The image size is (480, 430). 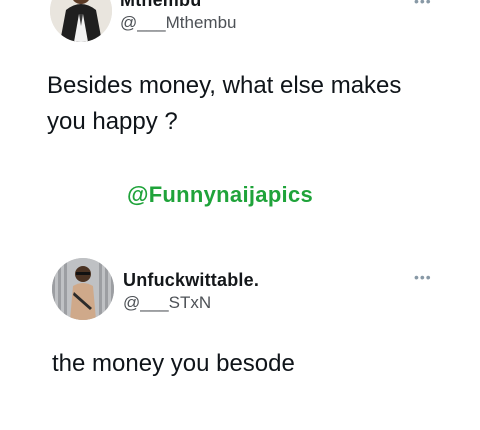 What do you see at coordinates (167, 303) in the screenshot?
I see `username-handle: @___STxN` at bounding box center [167, 303].